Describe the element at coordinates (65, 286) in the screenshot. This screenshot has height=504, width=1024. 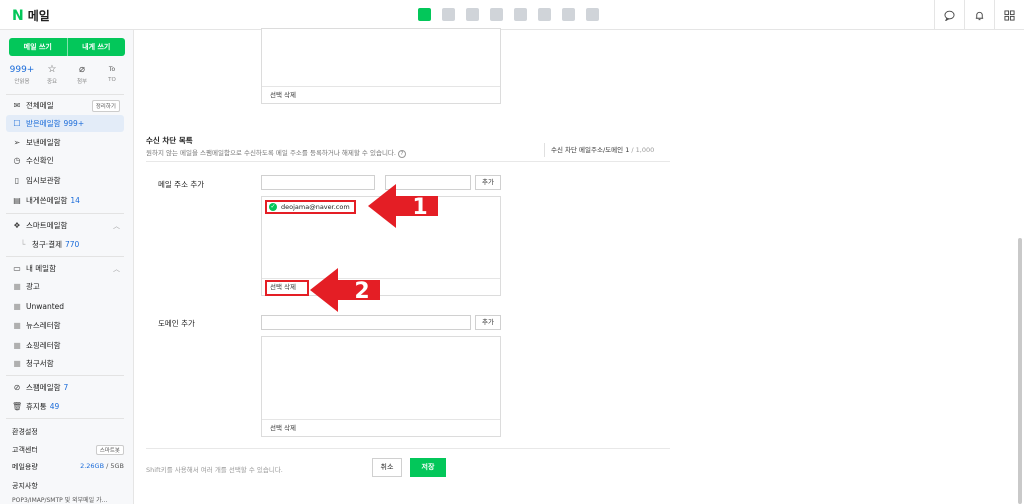
I see `sidebar-folder-ads: ■ 광고` at that location.